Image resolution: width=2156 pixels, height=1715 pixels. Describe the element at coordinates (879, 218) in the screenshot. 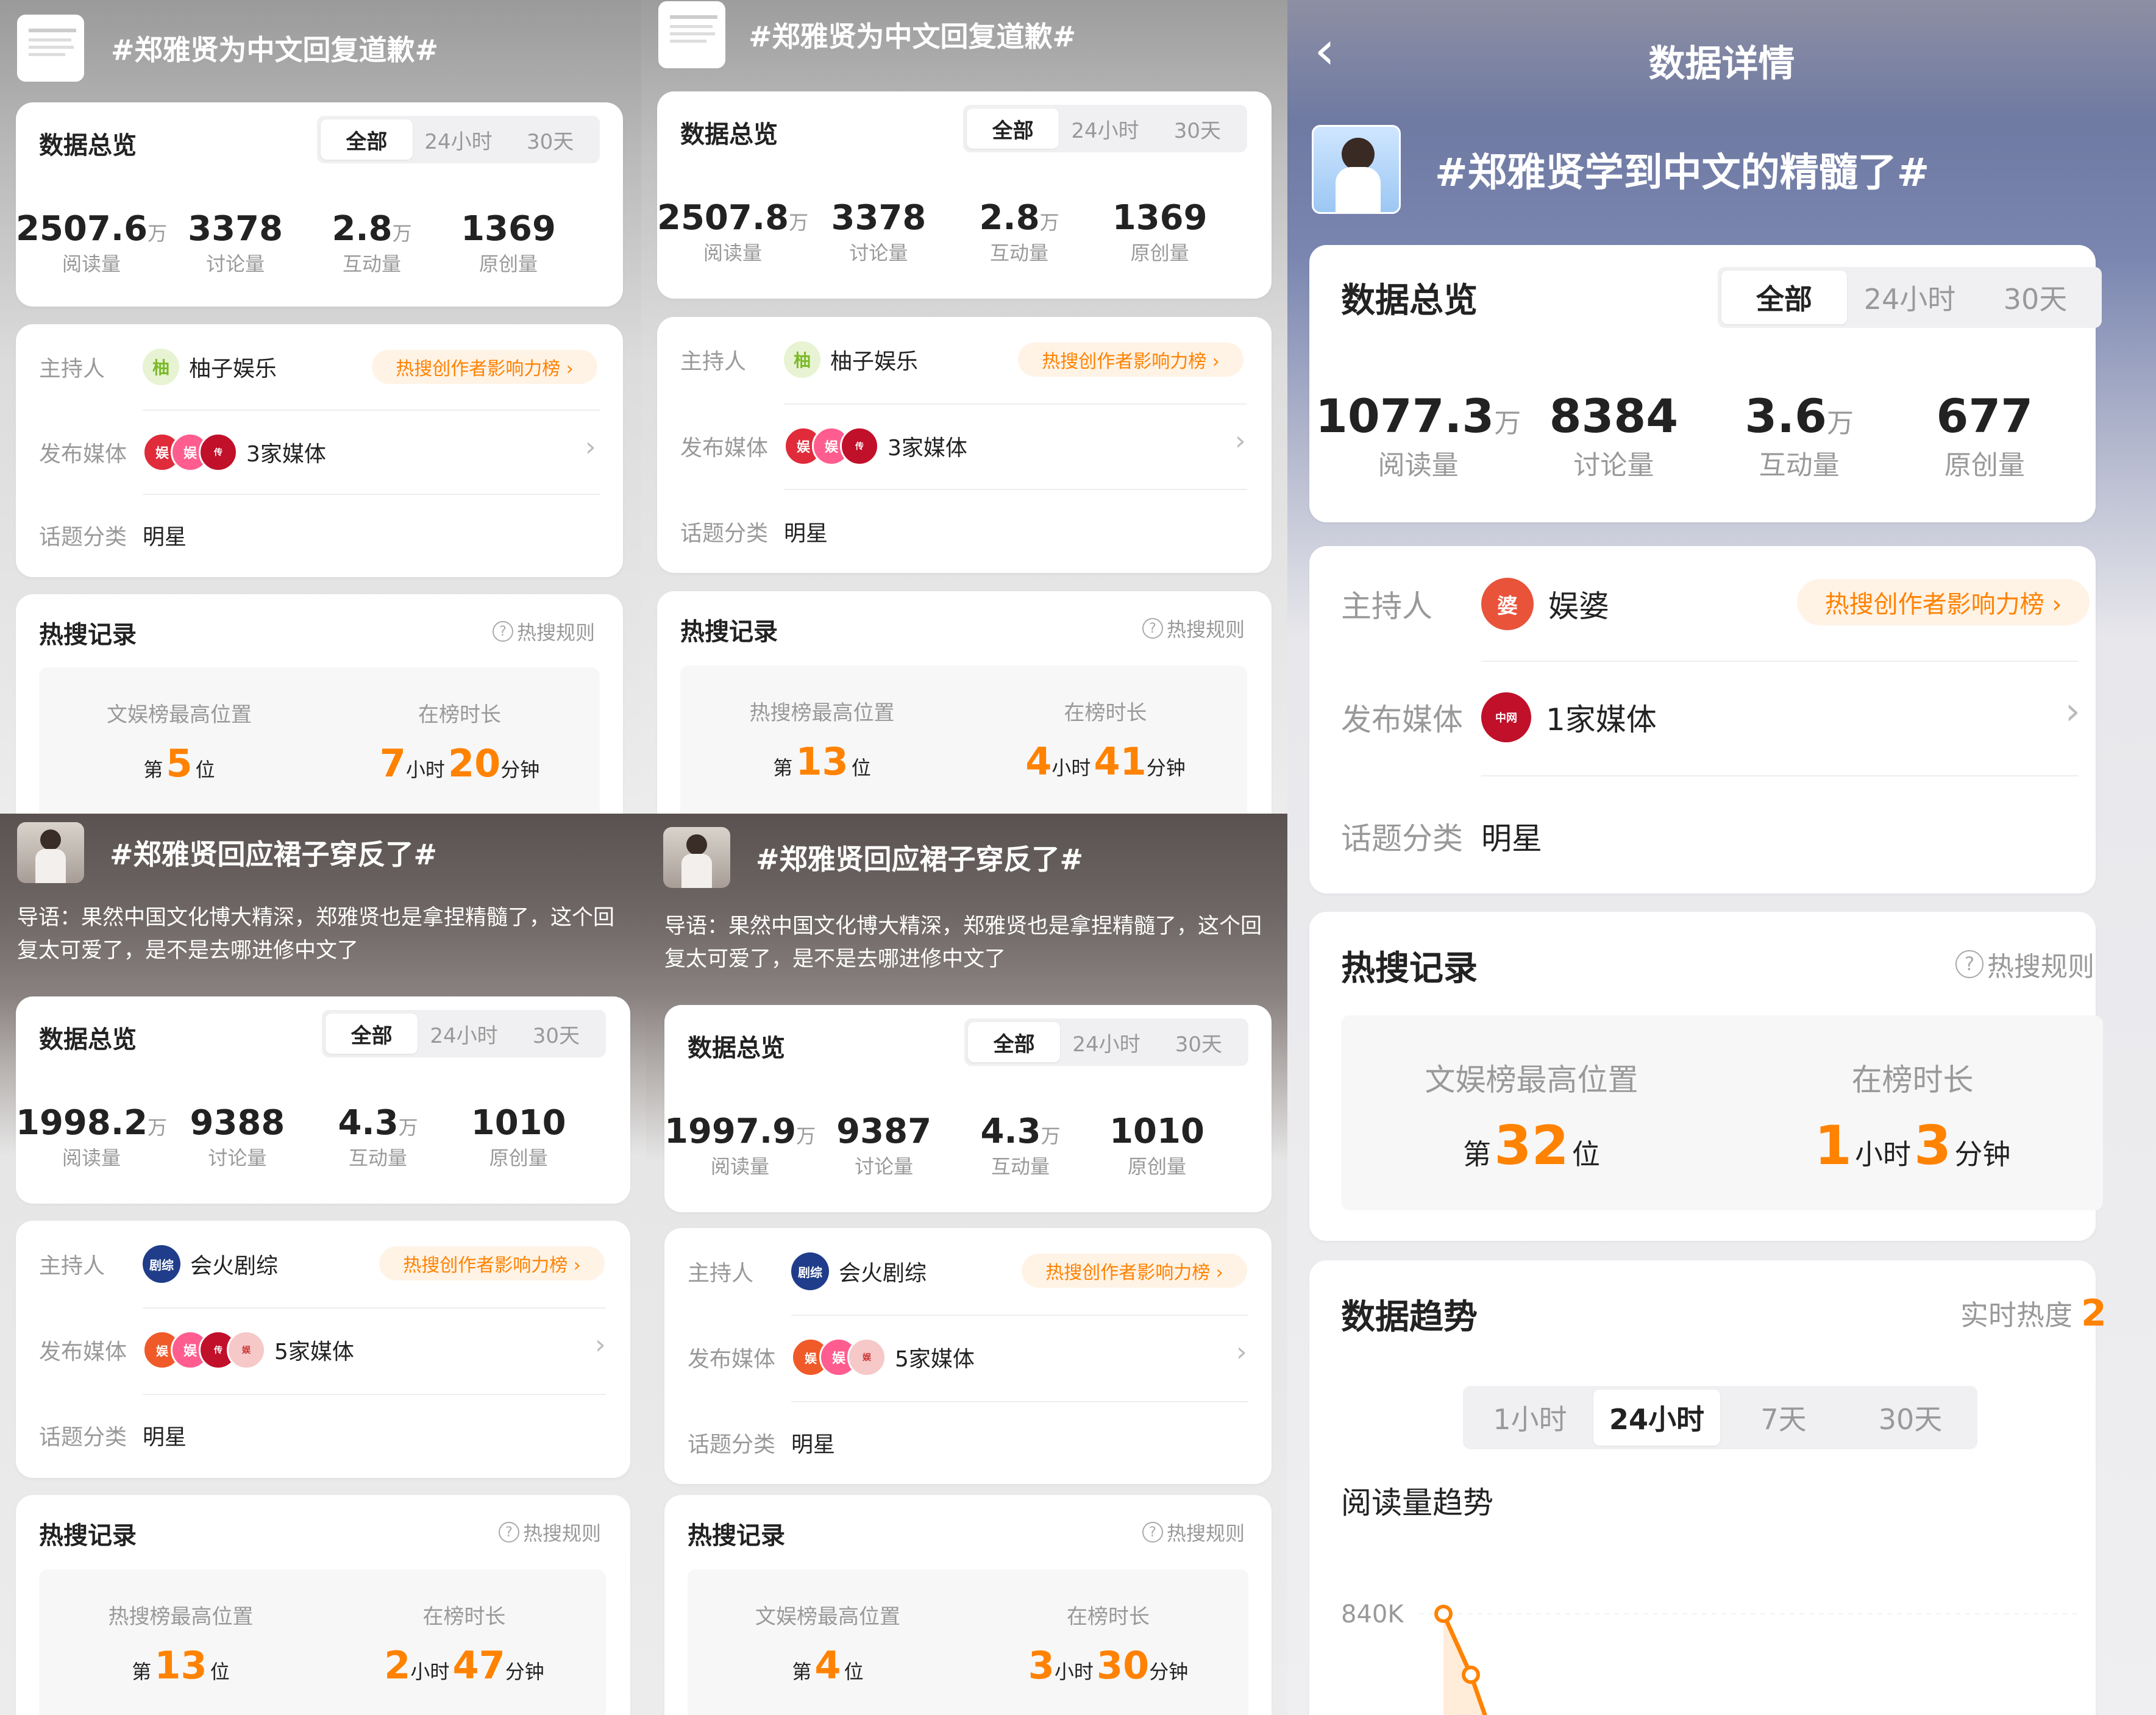

I see `discuss-value: 3378` at that location.